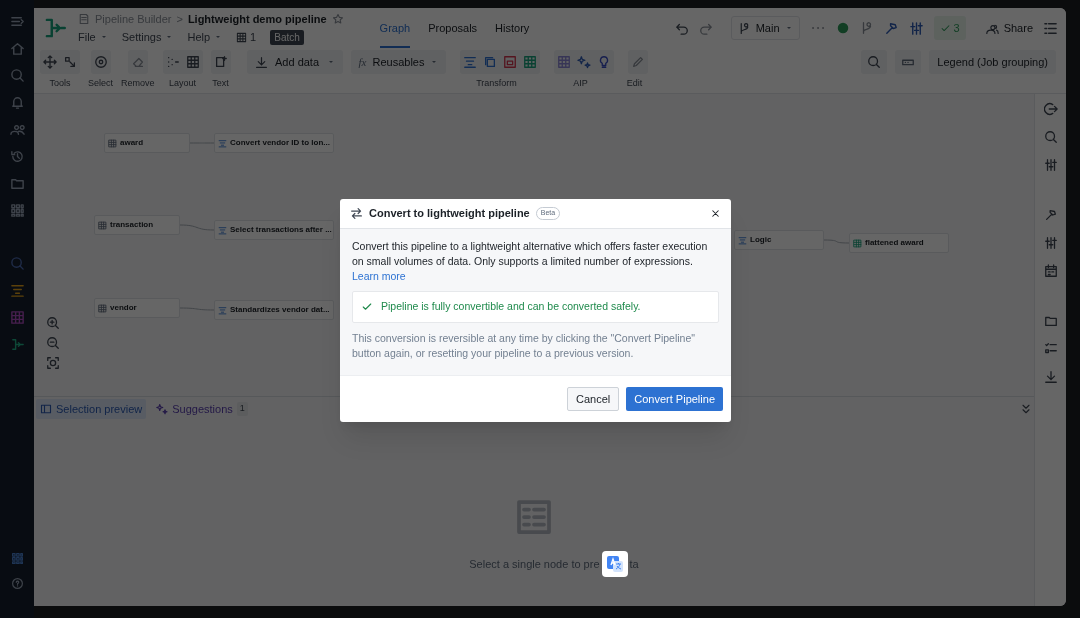 This screenshot has height=618, width=1080. Describe the element at coordinates (287, 37) in the screenshot. I see `batch-badge: Batch` at that location.